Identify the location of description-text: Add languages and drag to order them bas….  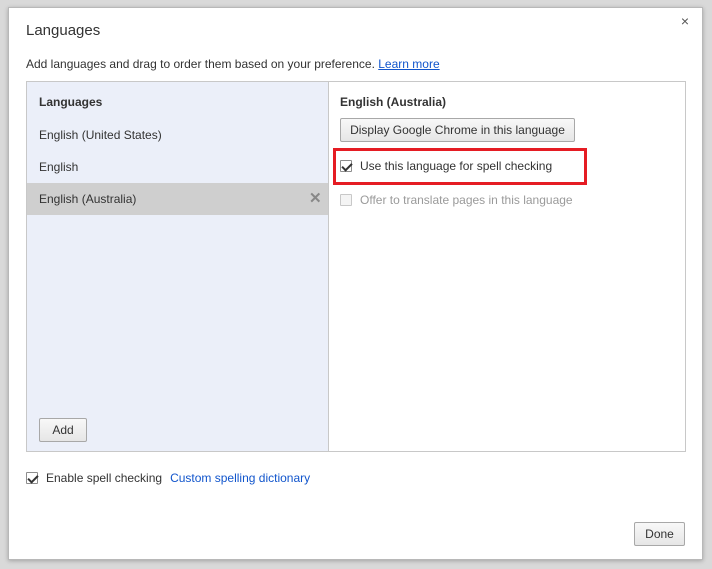
(200, 64).